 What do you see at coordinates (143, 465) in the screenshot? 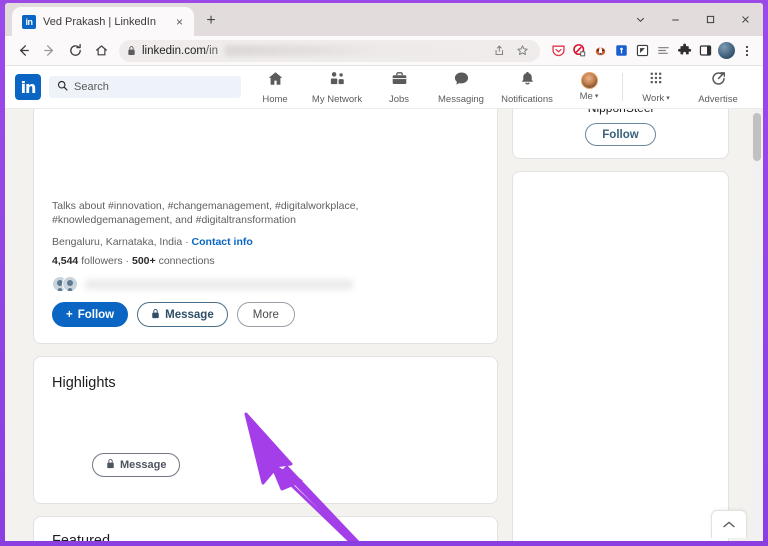
I see `highlights-message-label: Message` at bounding box center [143, 465].